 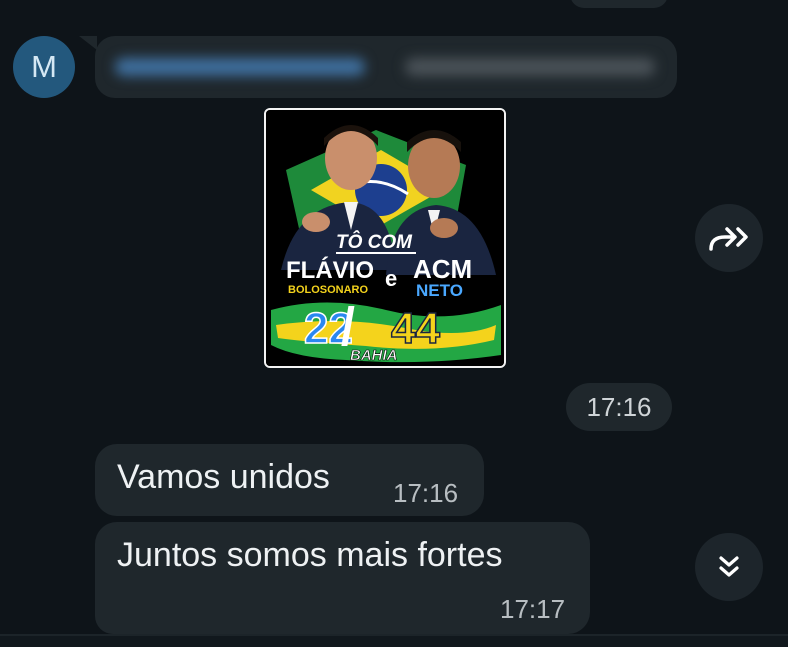 I want to click on message-time: 17:17, so click(x=533, y=609).